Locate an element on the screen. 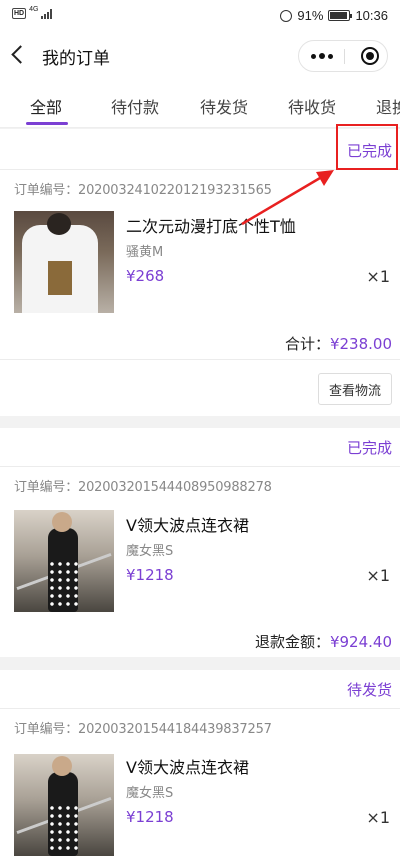 The width and height of the screenshot is (400, 866). annotation-arrow-icon is located at coordinates (287, 198).